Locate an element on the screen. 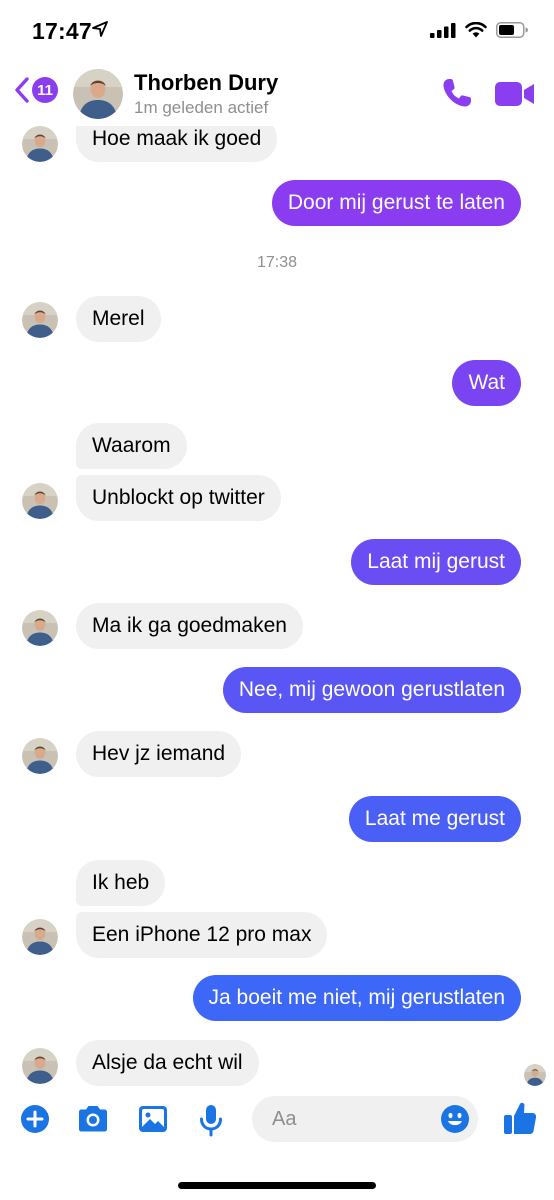 Image resolution: width=554 pixels, height=1200 pixels. contact-active-status: 1m geleden actief is located at coordinates (201, 107).